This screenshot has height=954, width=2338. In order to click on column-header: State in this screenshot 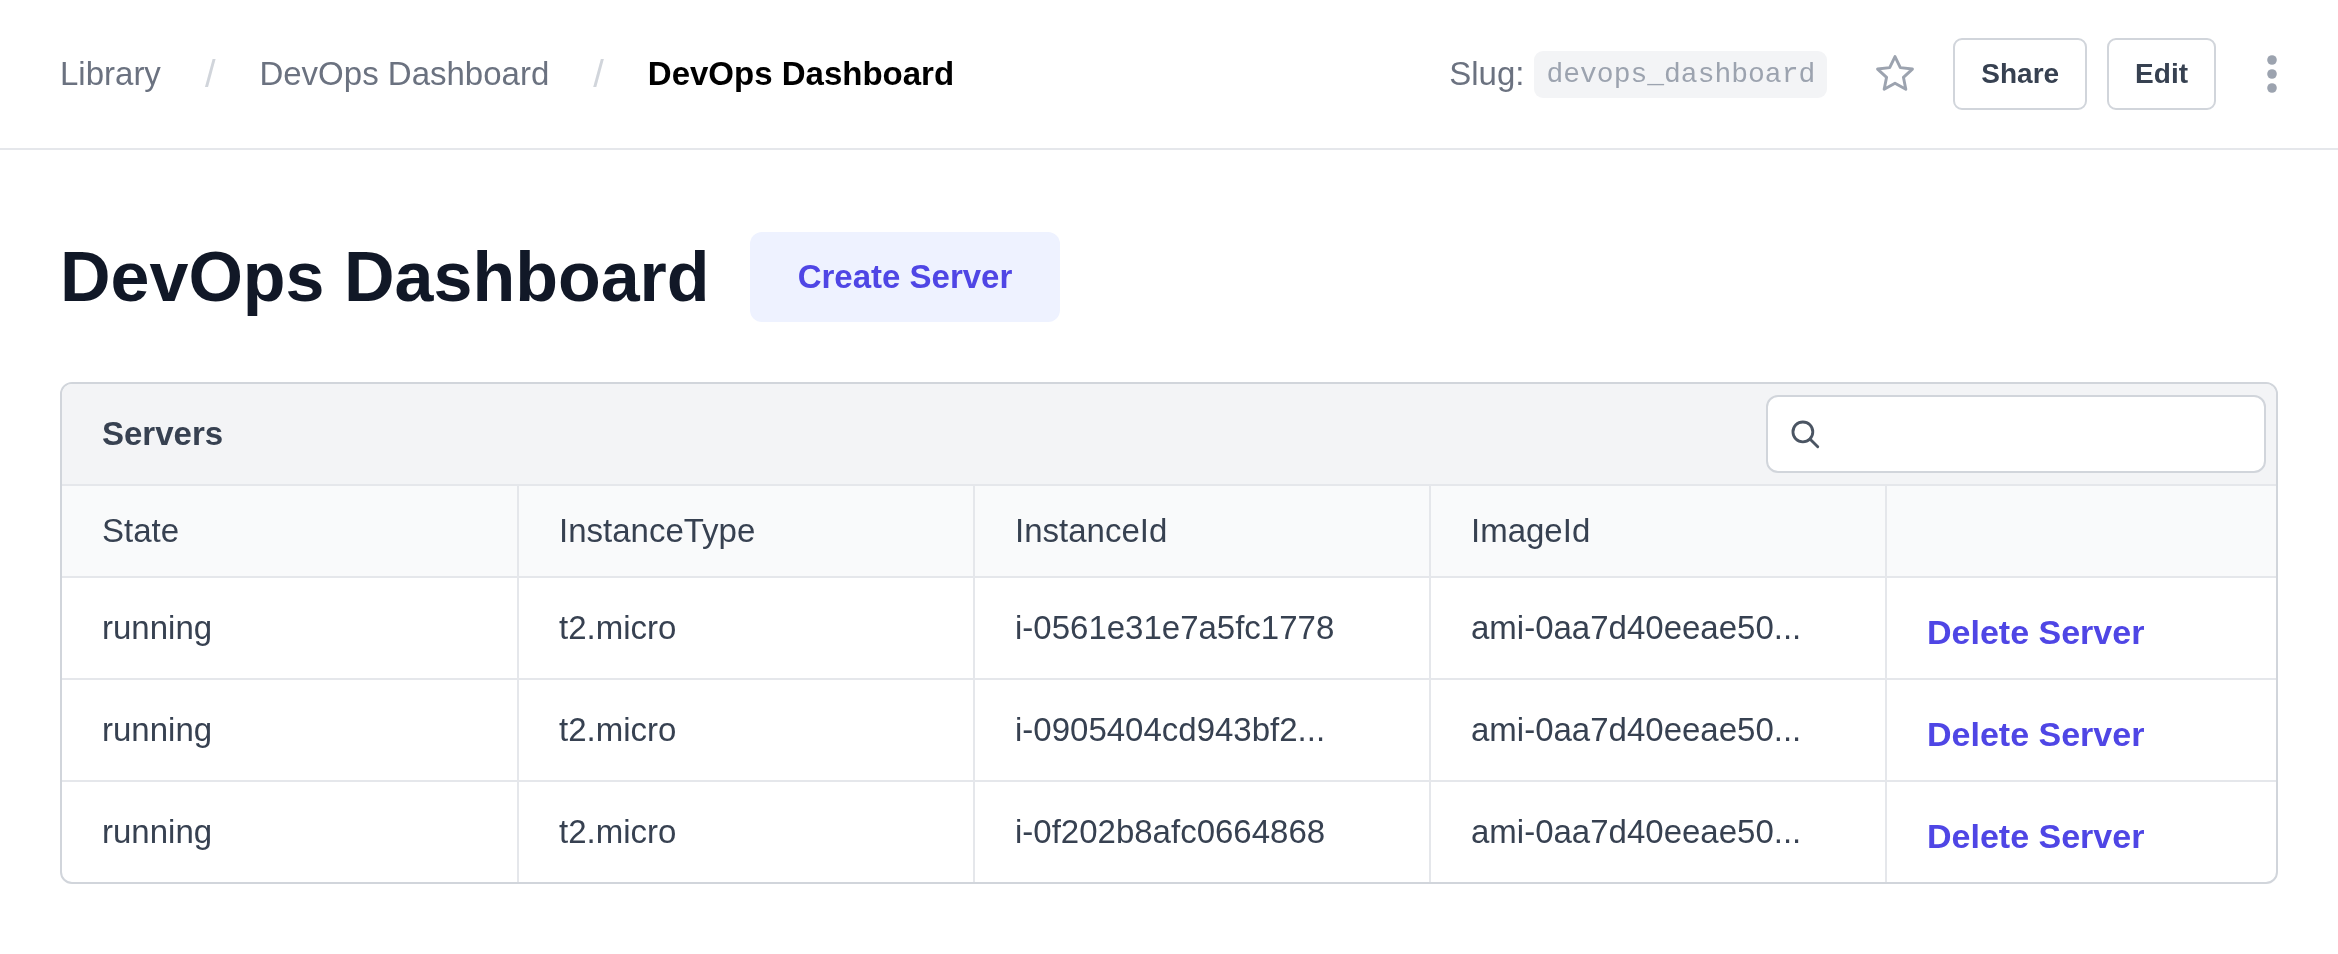, I will do `click(290, 531)`.